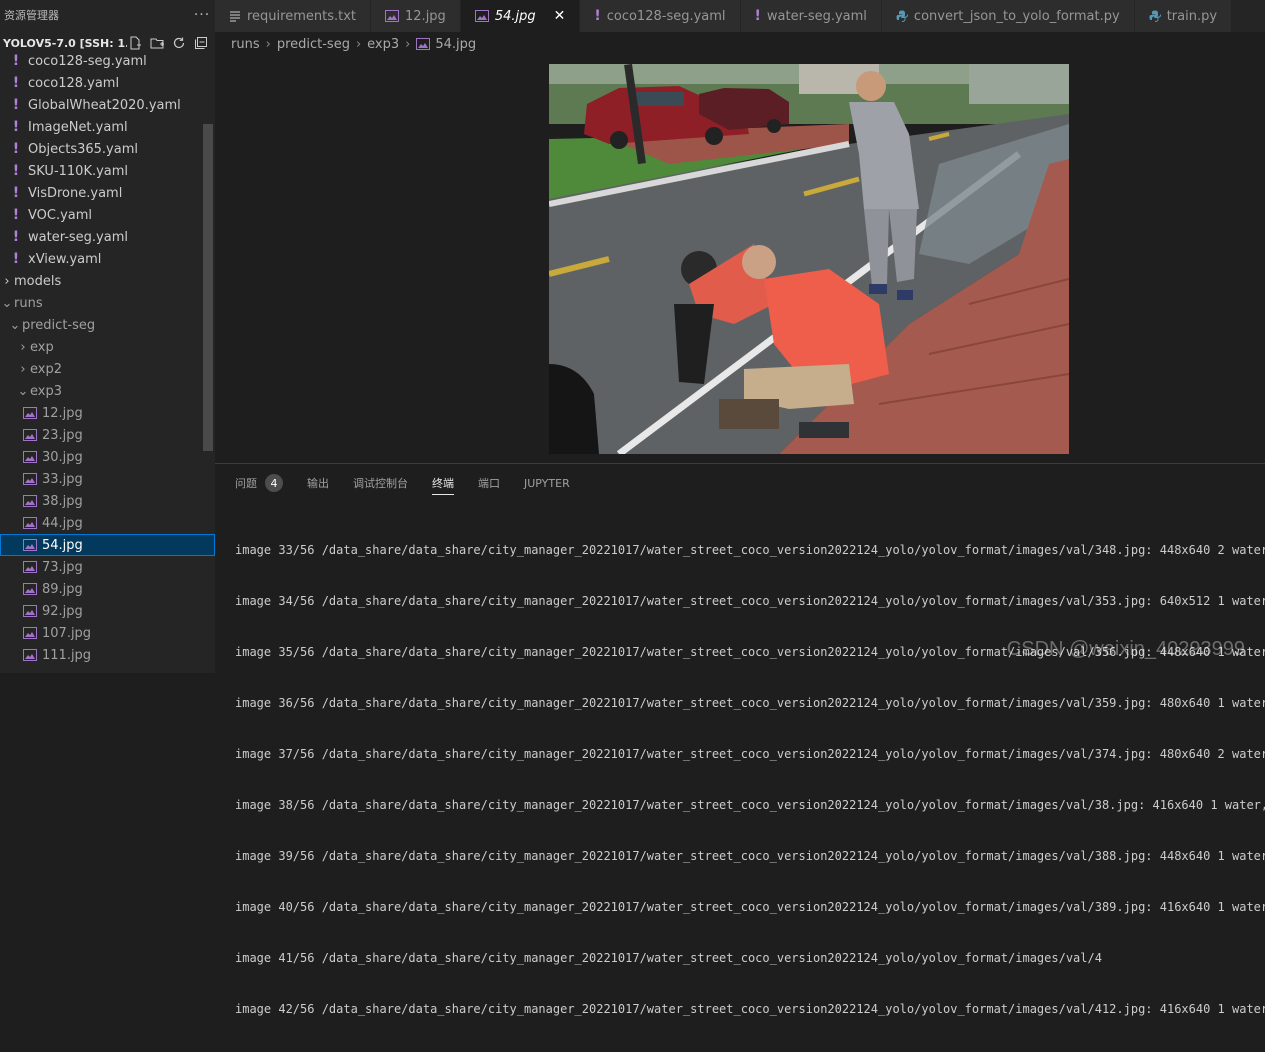 This screenshot has width=1265, height=1052. Describe the element at coordinates (65, 259) in the screenshot. I see `file-label: xView.yaml` at that location.